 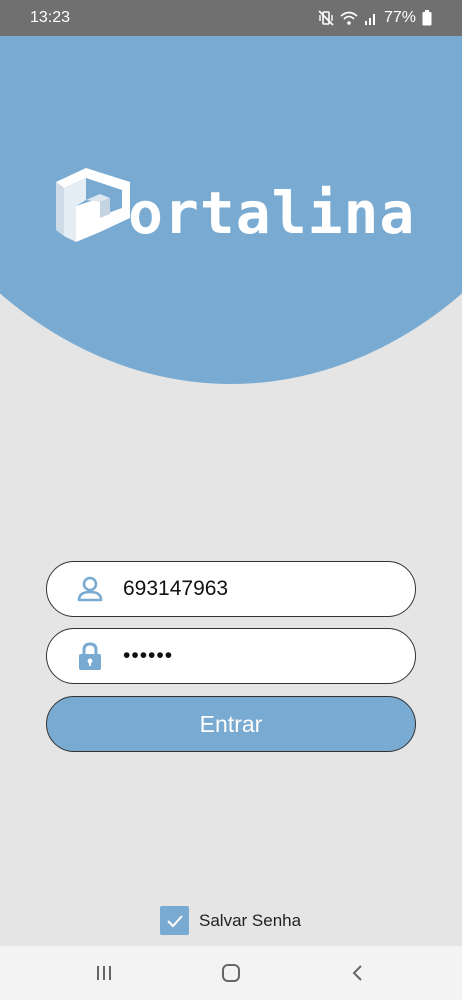 I want to click on status-bar: 13:23 77%, so click(x=231, y=18).